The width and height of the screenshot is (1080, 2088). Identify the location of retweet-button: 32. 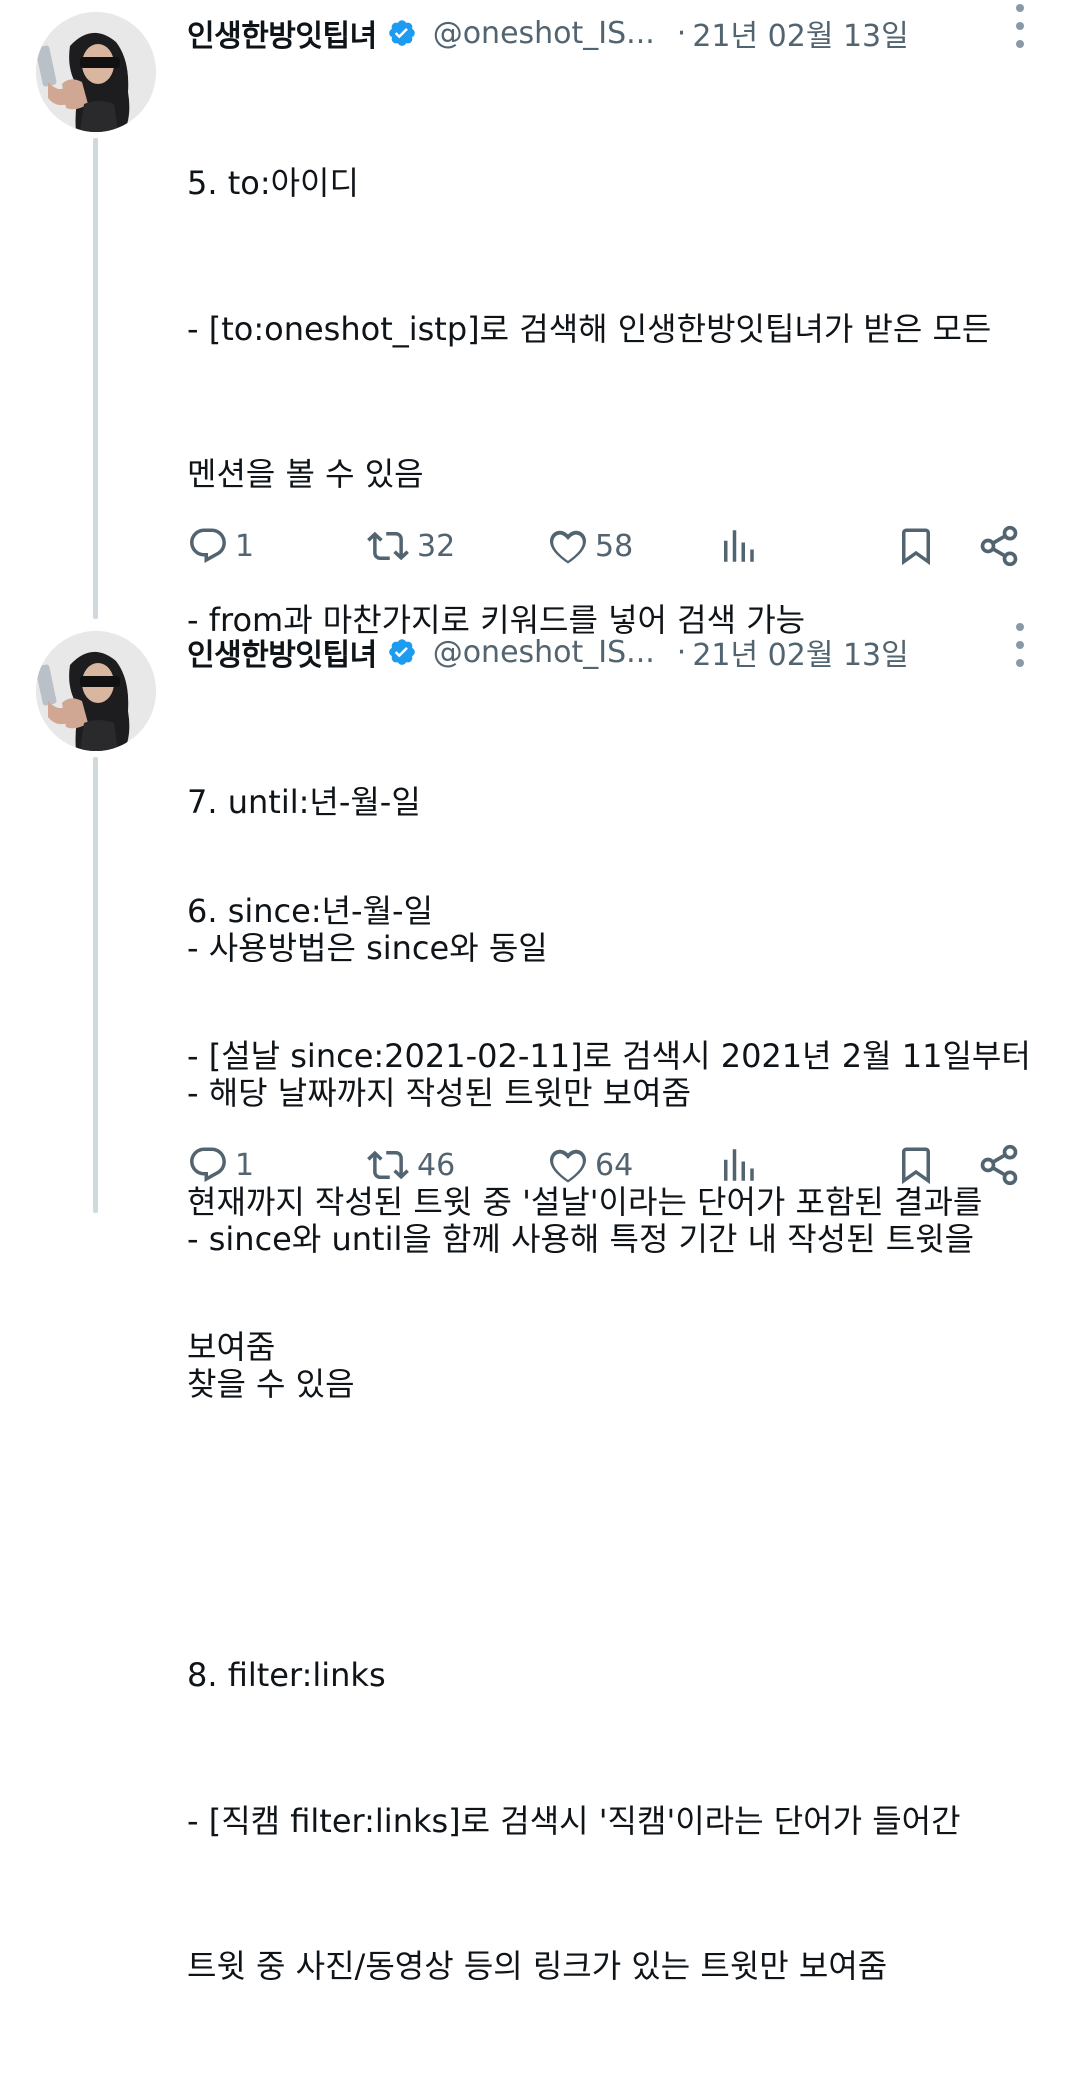
(410, 546).